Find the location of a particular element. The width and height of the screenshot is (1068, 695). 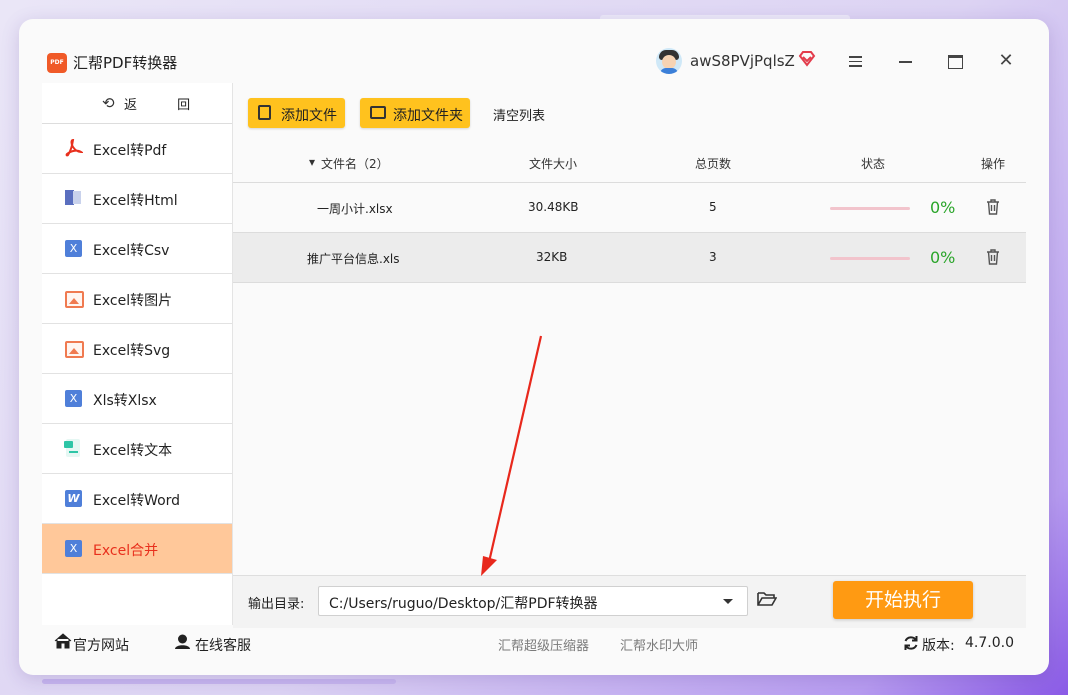

html-icon is located at coordinates (73, 198).